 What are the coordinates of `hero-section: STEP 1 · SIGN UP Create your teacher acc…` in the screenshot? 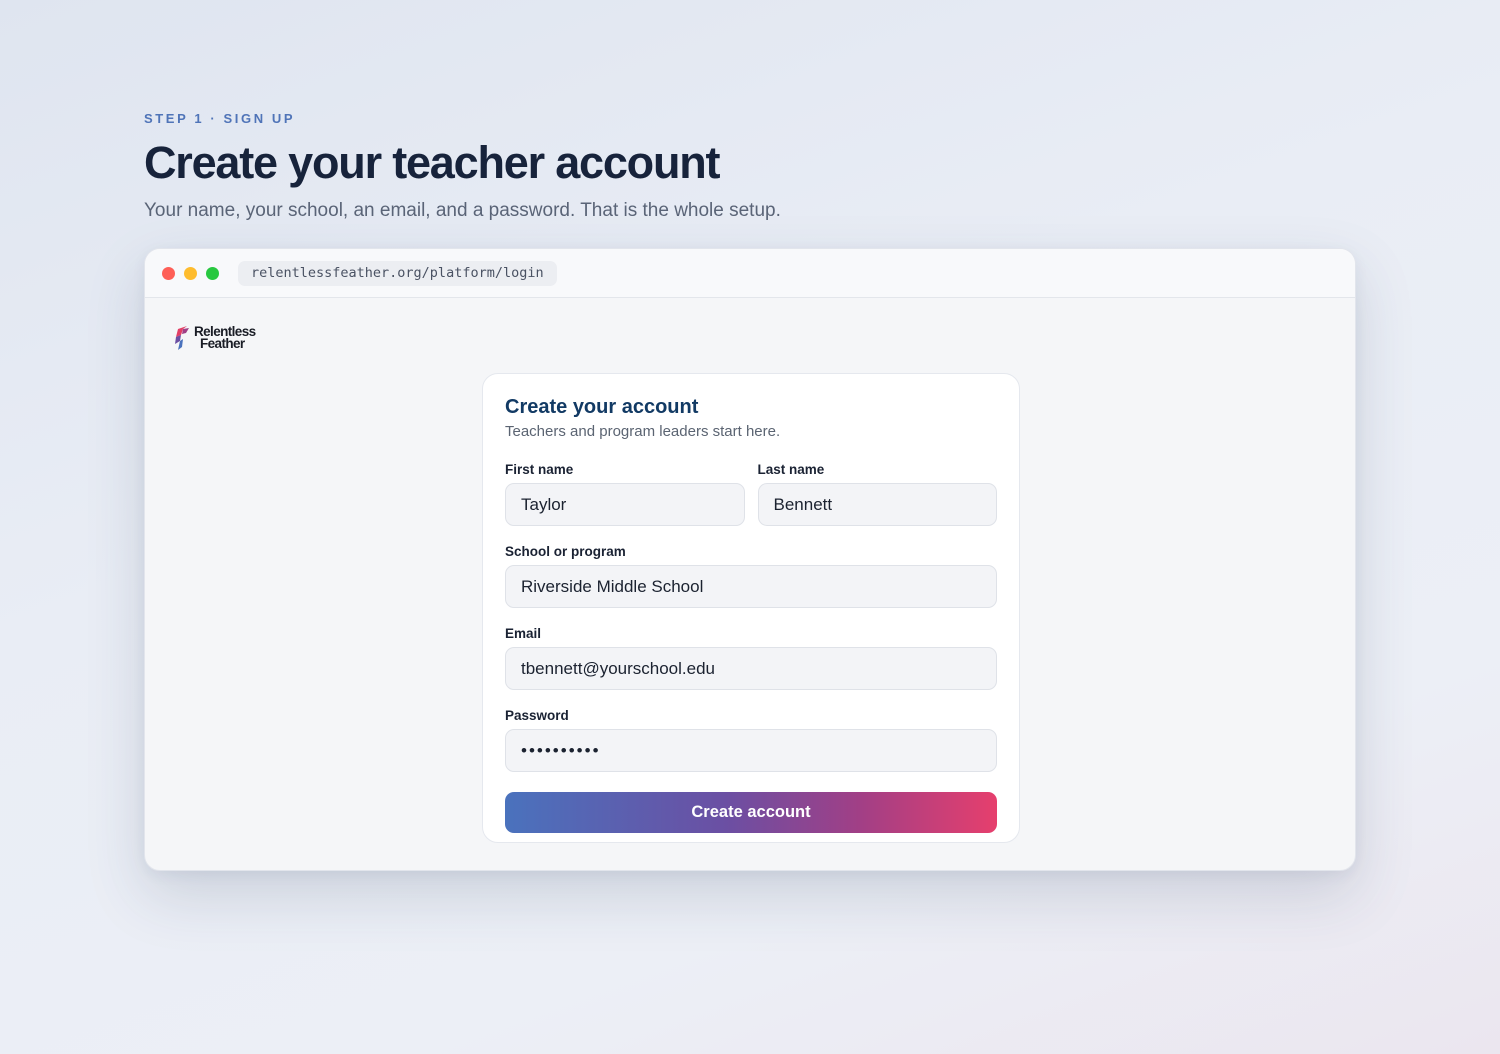 It's located at (694, 166).